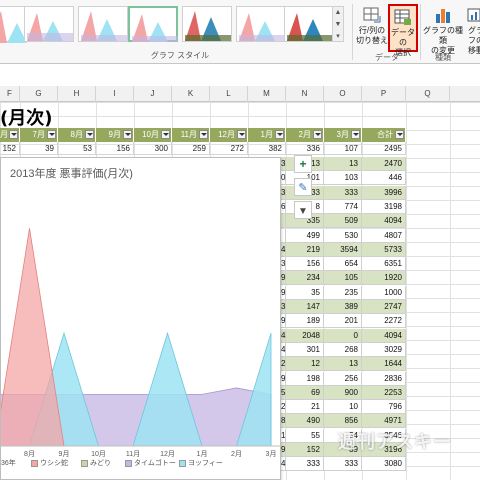 The height and width of the screenshot is (480, 480). I want to click on month-header-cell: 3月, so click(343, 135).